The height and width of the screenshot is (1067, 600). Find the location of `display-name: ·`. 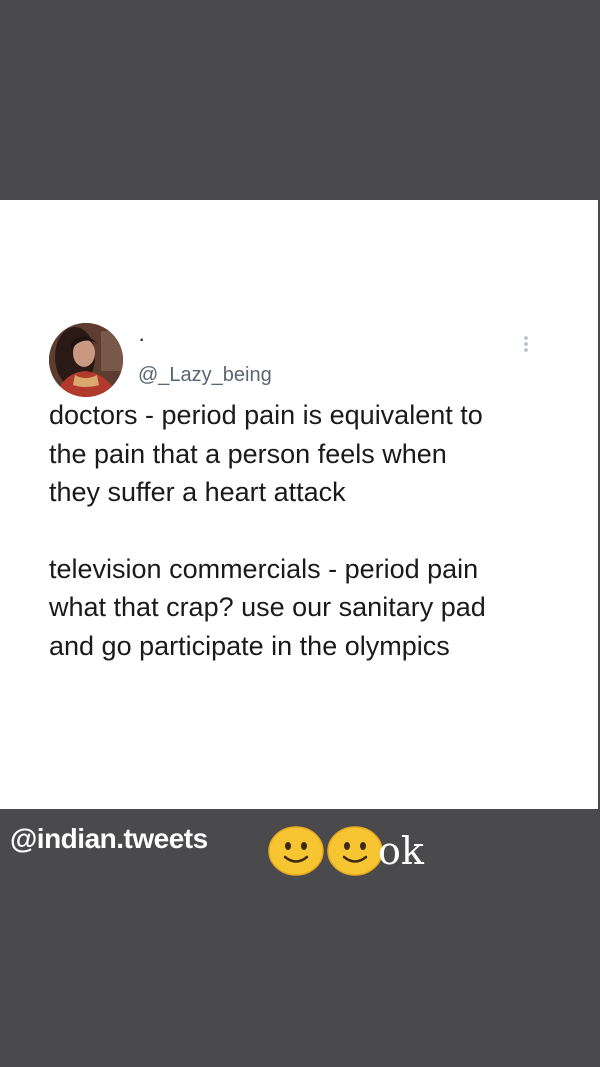

display-name: · is located at coordinates (141, 339).